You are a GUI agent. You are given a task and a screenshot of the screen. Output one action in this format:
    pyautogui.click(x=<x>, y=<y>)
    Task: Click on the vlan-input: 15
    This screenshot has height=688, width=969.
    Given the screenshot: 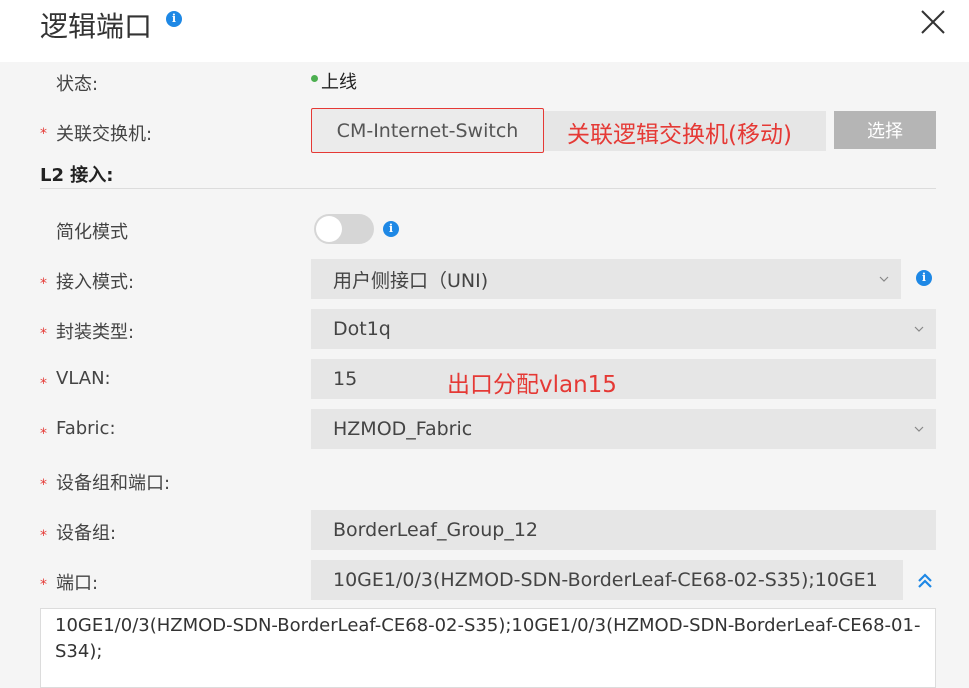 What is the action you would take?
    pyautogui.click(x=623, y=379)
    